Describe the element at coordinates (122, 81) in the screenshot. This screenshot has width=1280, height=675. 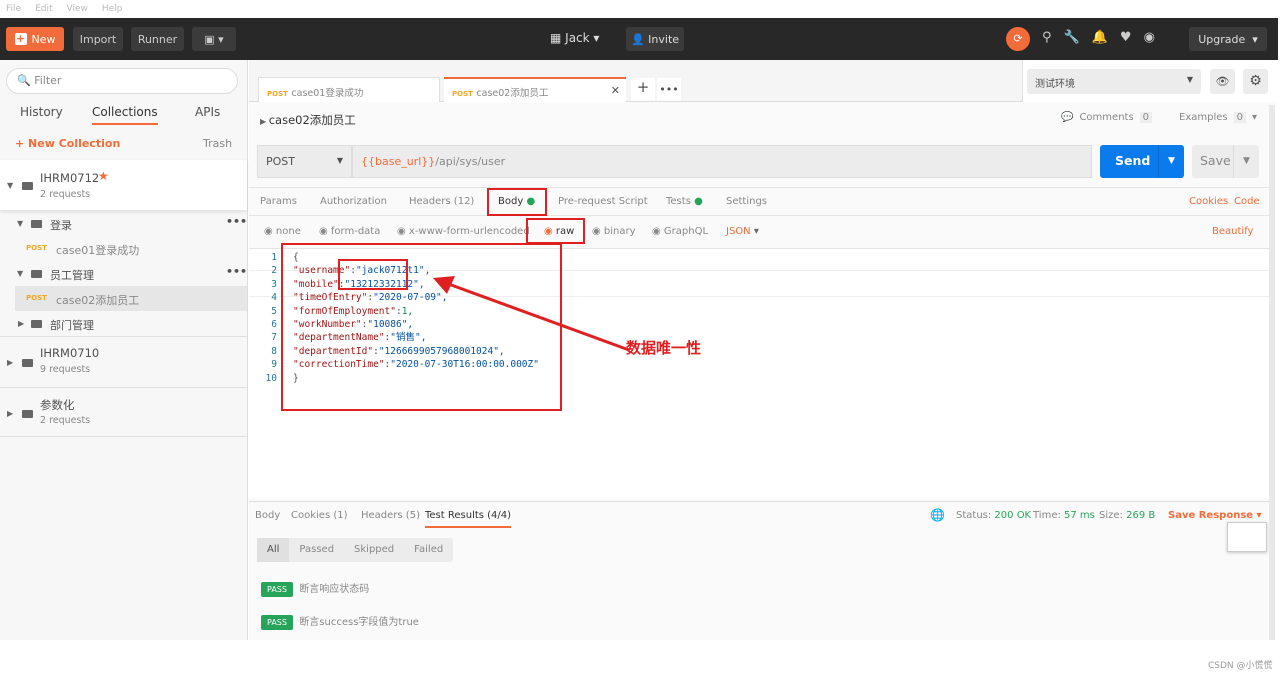
I see `filter-input: 🔍 Filter` at that location.